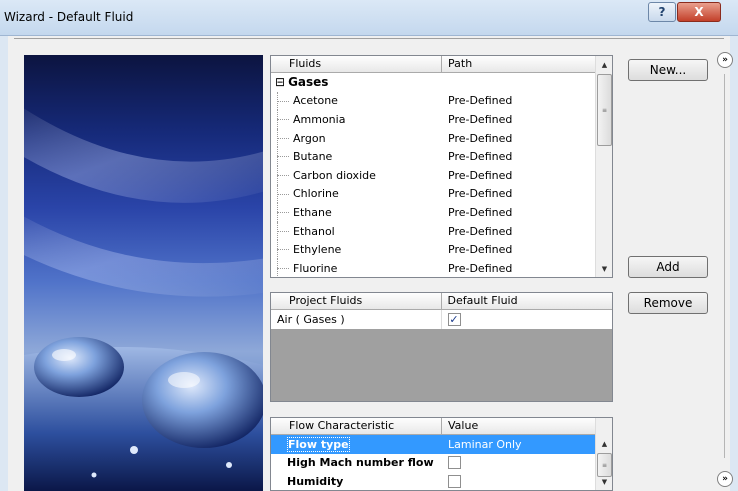  What do you see at coordinates (280, 82) in the screenshot?
I see `collapse-icon: ⊟` at bounding box center [280, 82].